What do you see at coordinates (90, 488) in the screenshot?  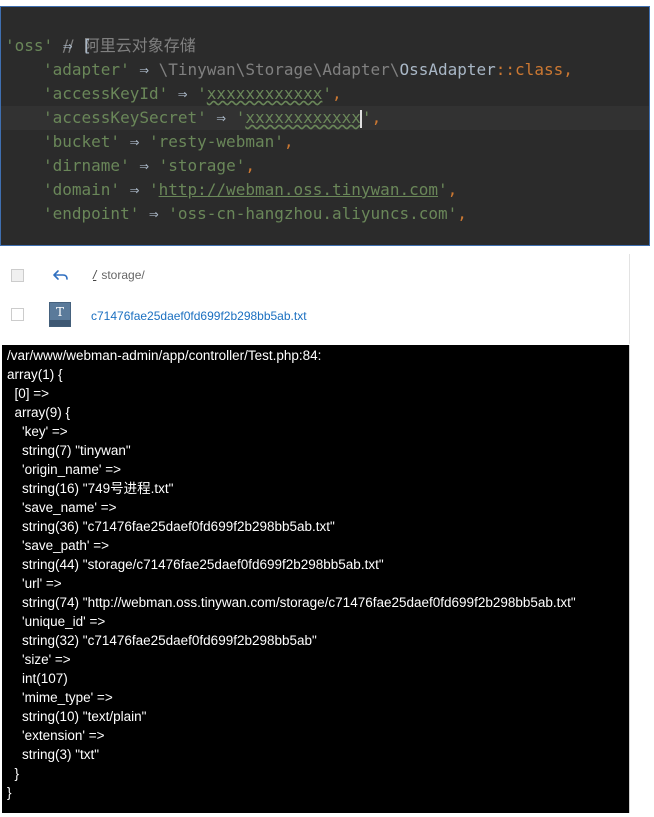 I see `terminal-line: string(16) "749号进程.txt"` at bounding box center [90, 488].